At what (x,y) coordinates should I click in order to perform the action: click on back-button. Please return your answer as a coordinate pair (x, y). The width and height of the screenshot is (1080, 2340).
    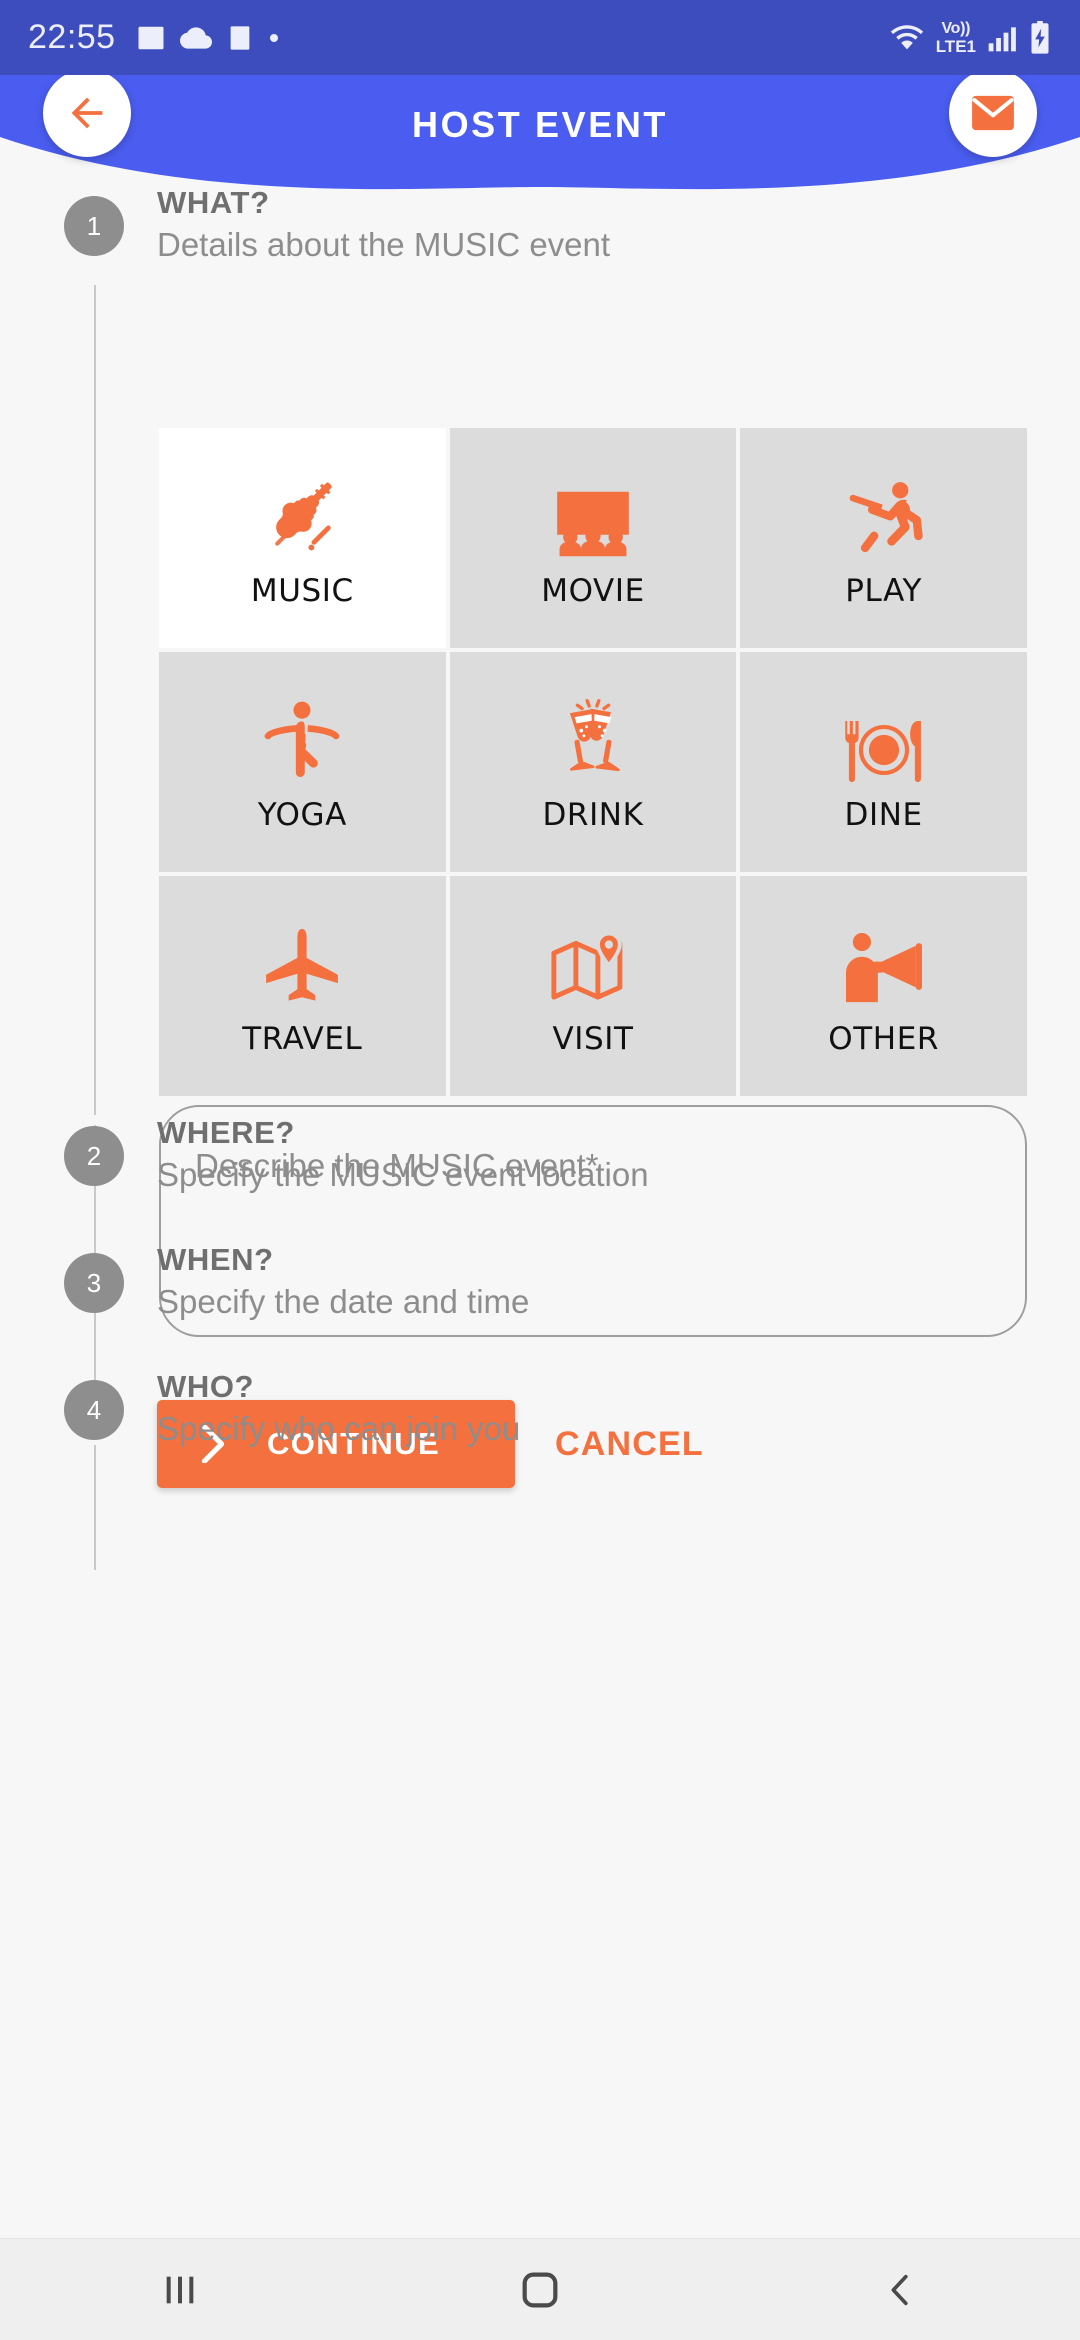
    Looking at the image, I should click on (87, 113).